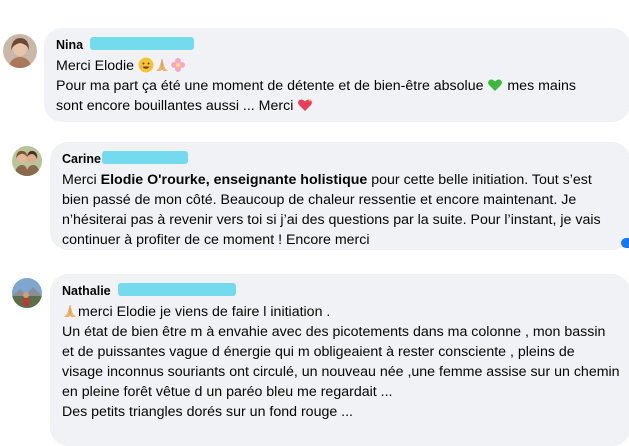 This screenshot has height=446, width=629. What do you see at coordinates (305, 105) in the screenshot?
I see `sparkling-heart-emoji` at bounding box center [305, 105].